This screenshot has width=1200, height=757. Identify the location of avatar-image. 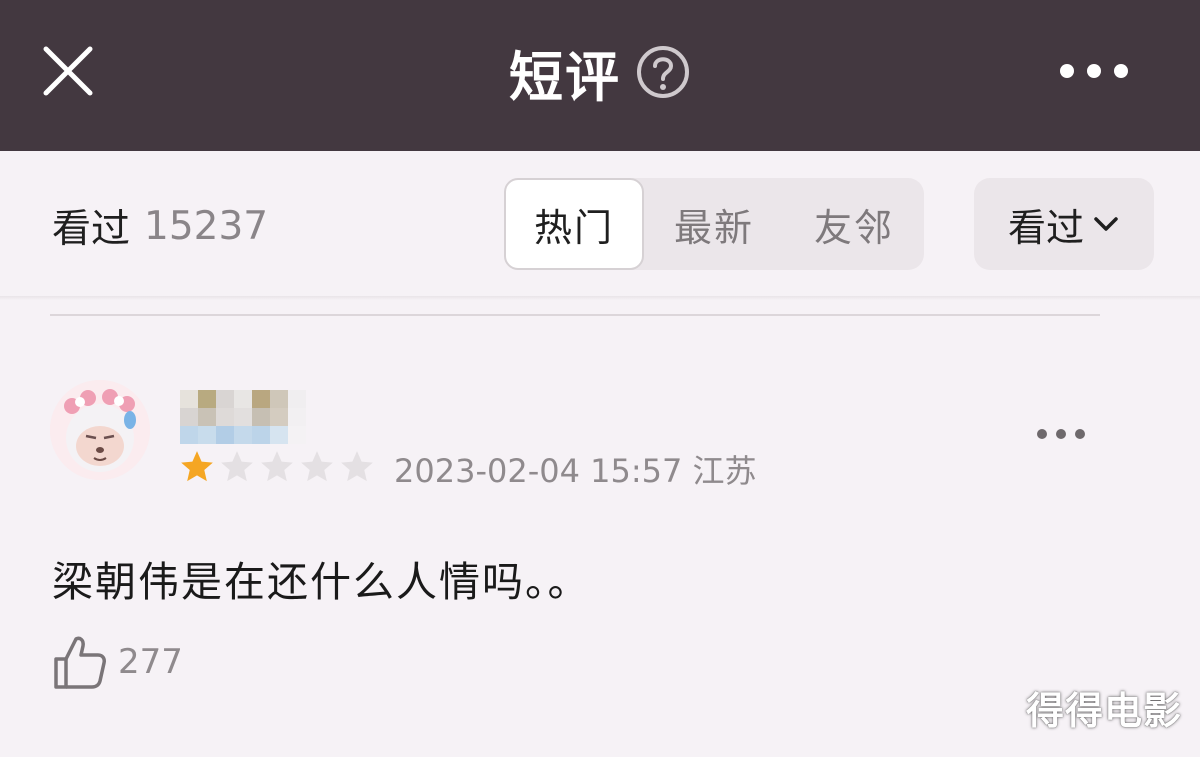
(100, 430).